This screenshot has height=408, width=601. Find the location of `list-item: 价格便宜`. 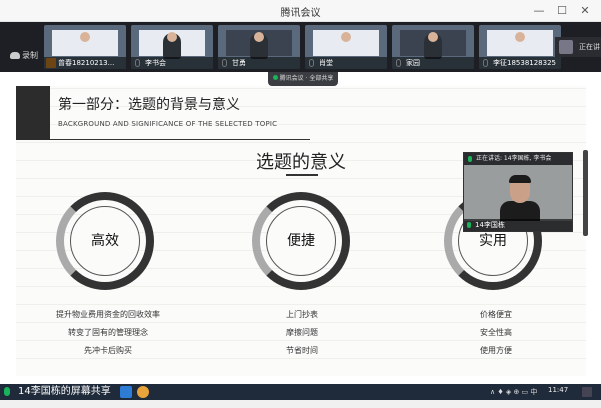

list-item: 价格便宜 is located at coordinates (496, 314).